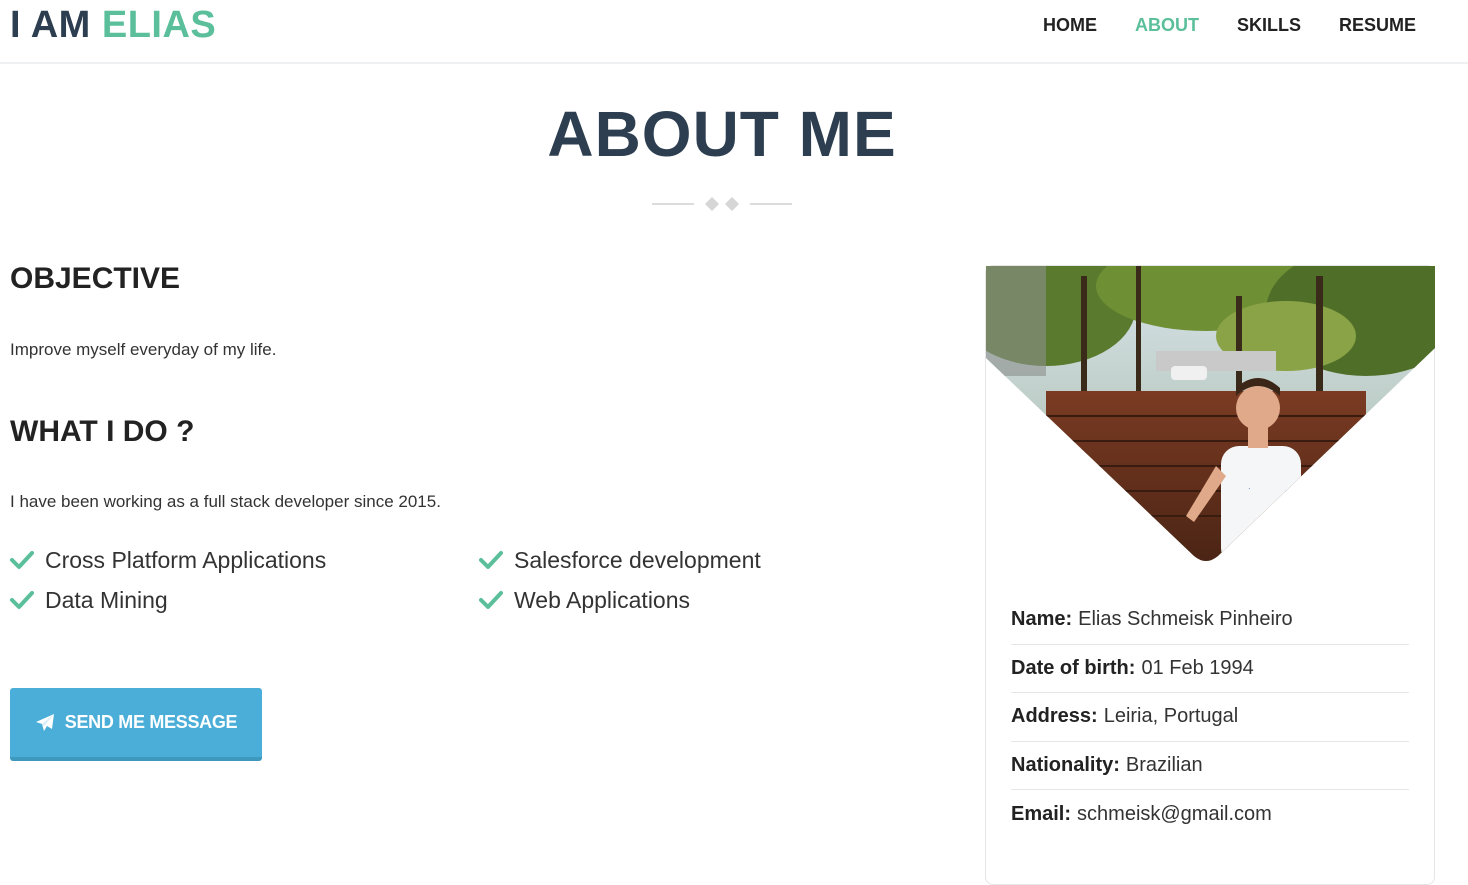  What do you see at coordinates (602, 600) in the screenshot?
I see `skill-label: Web Applications` at bounding box center [602, 600].